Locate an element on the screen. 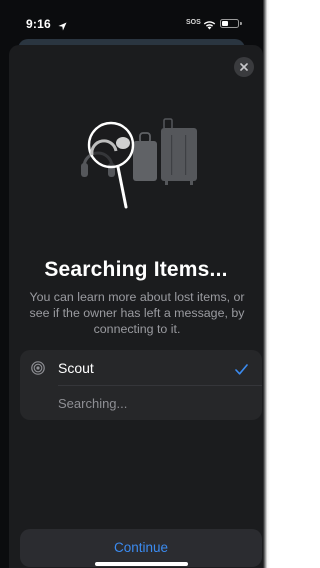  device-edge is located at coordinates (266, 284).